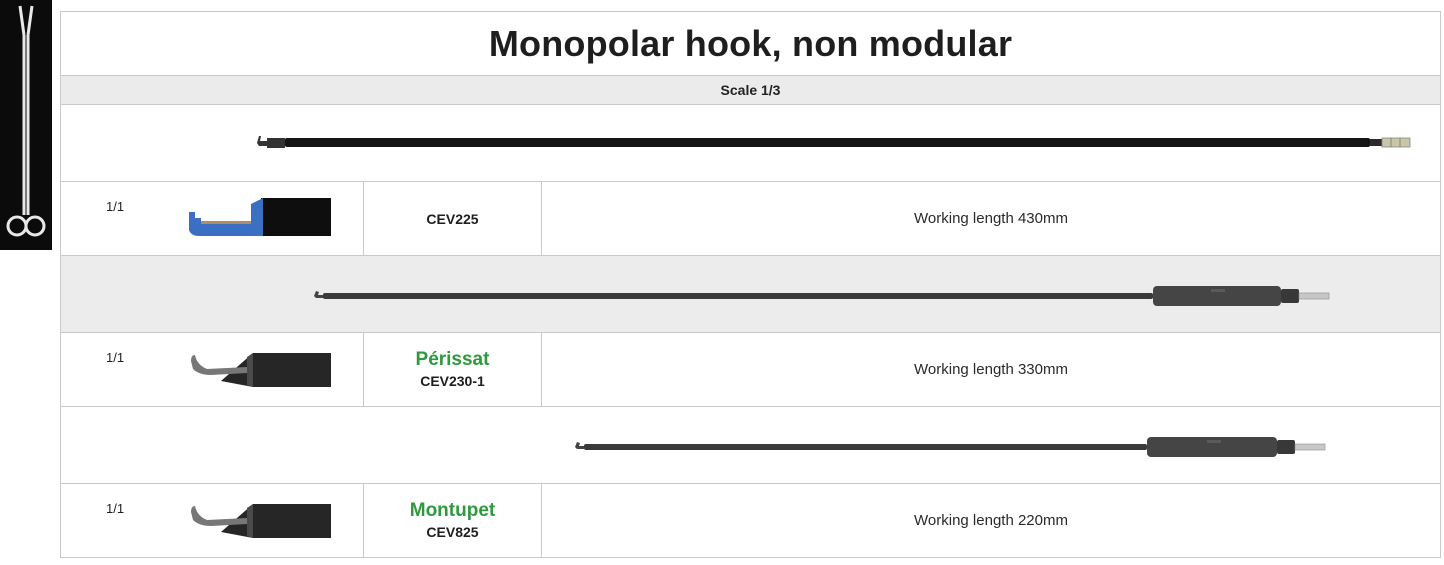  I want to click on working-length: Working length 430mm, so click(991, 218).